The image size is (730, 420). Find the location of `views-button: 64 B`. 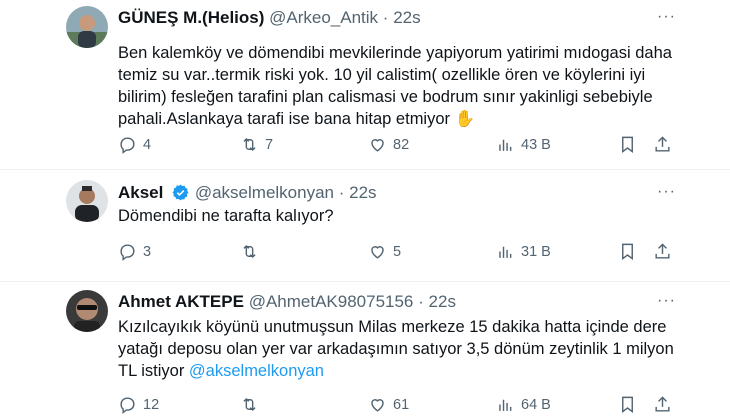

views-button: 64 B is located at coordinates (523, 404).